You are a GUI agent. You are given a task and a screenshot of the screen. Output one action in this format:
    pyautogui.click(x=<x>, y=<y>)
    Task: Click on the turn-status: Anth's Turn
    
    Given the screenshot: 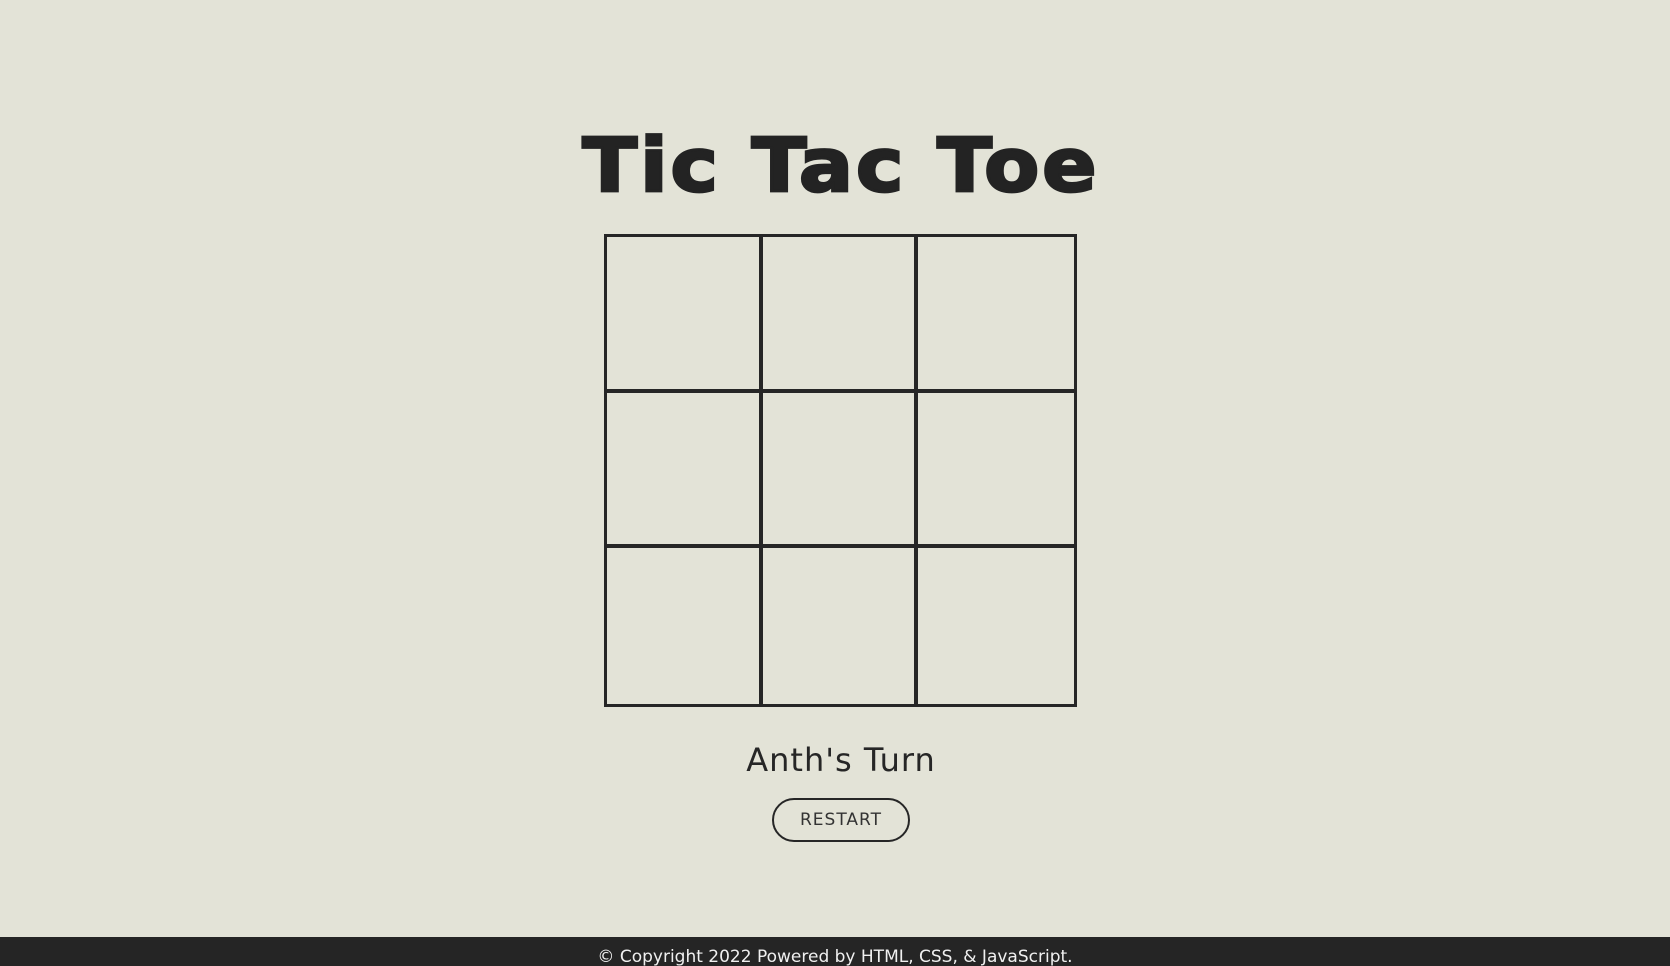 What is the action you would take?
    pyautogui.click(x=841, y=760)
    